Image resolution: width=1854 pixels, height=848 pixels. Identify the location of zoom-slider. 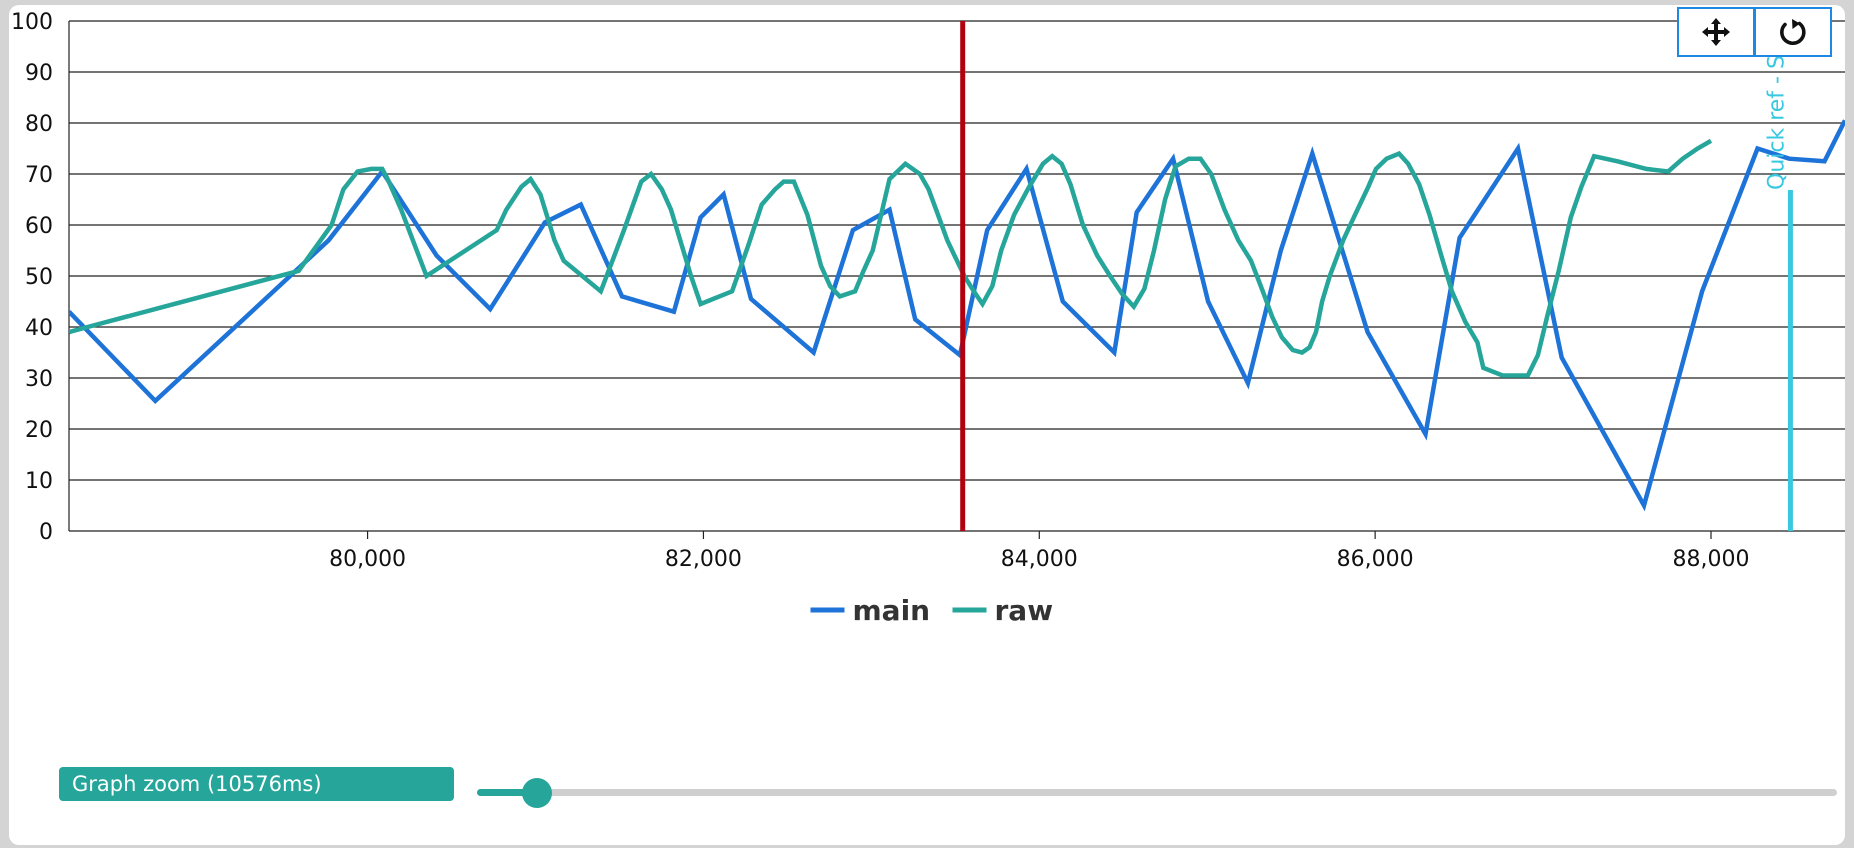
(1157, 793).